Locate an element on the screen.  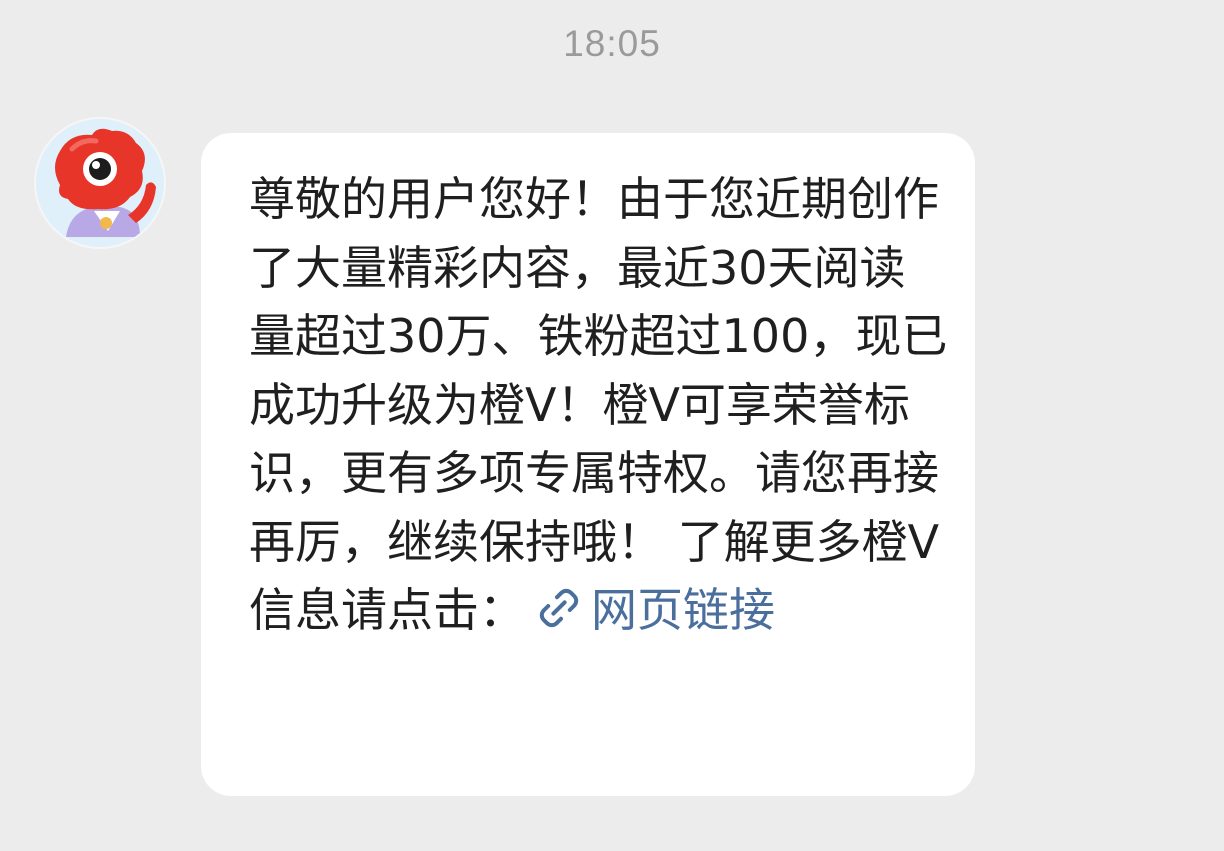
web-link: 网页链接 is located at coordinates (650, 610).